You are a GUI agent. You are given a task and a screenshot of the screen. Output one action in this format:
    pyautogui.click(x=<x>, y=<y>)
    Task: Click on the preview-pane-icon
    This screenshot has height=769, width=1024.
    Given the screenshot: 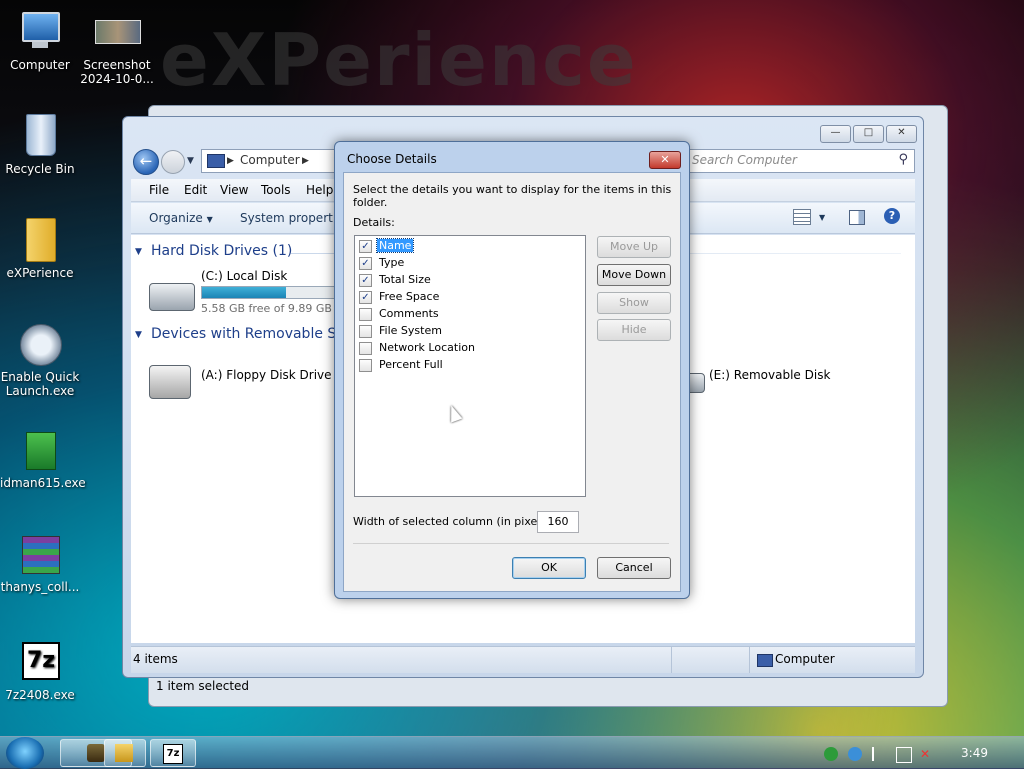 What is the action you would take?
    pyautogui.click(x=857, y=217)
    